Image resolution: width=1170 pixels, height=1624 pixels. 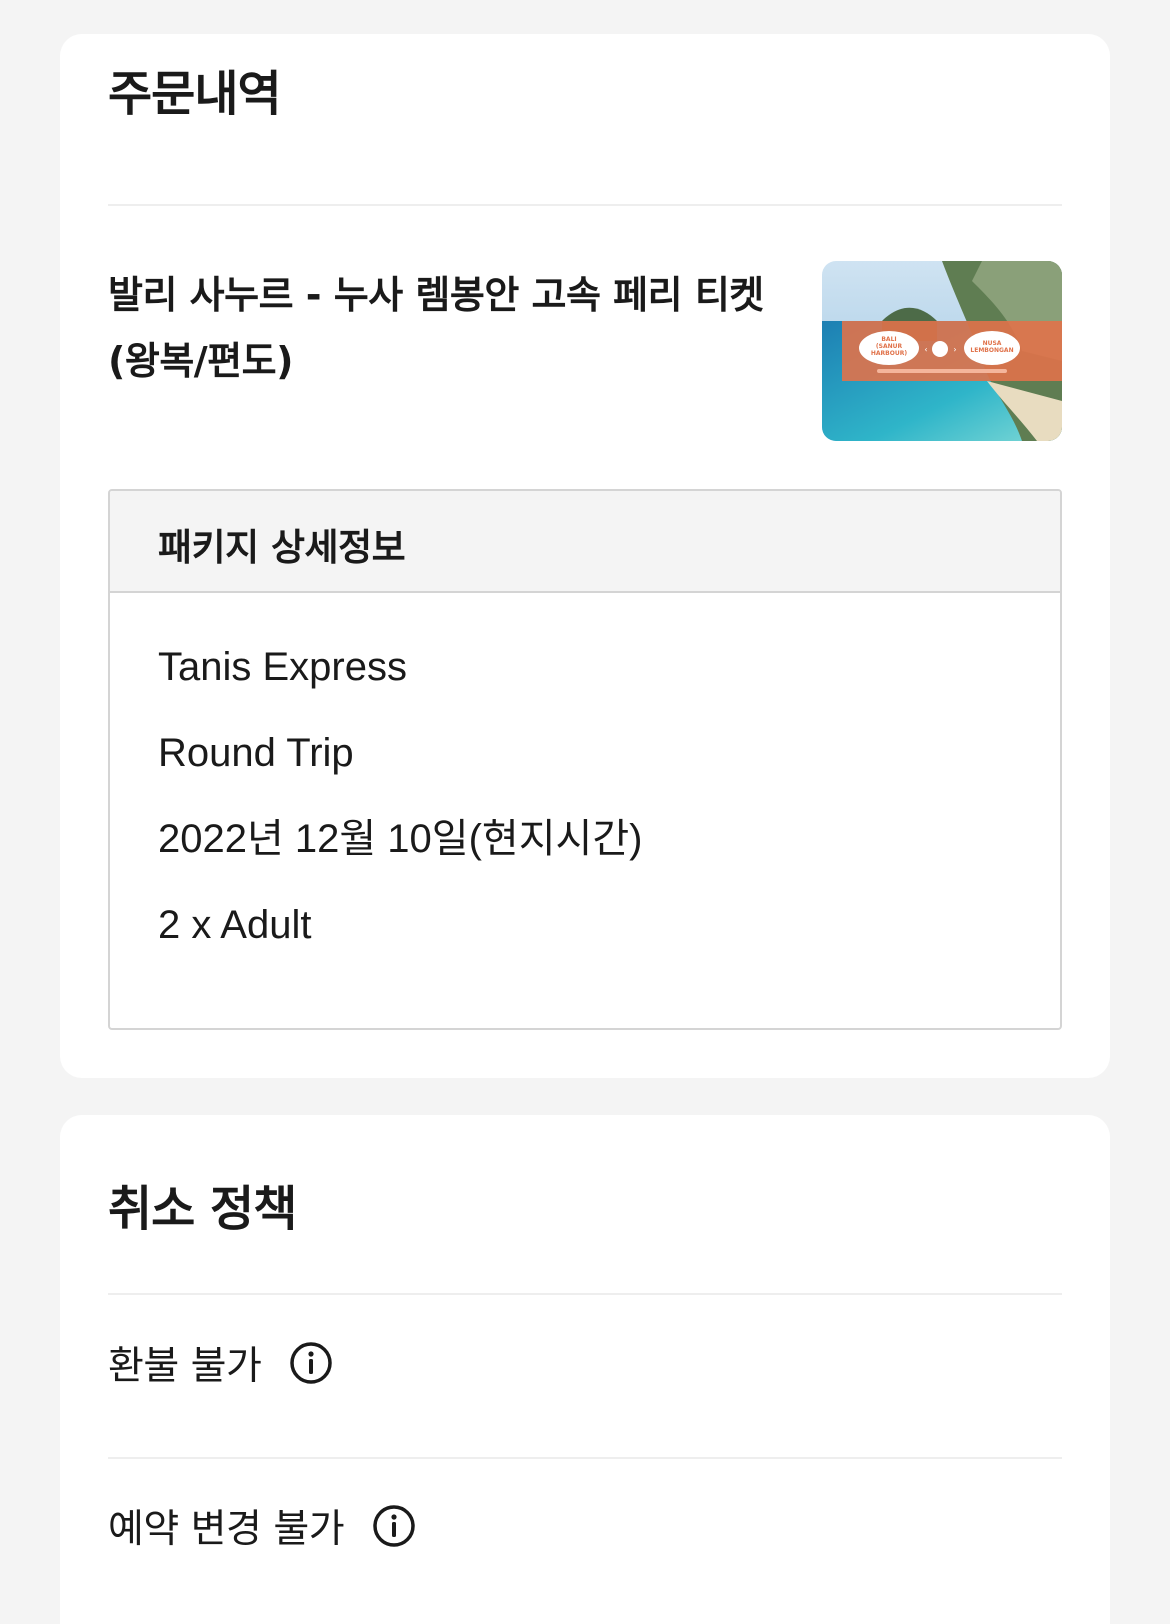 I want to click on svg-text: LEMBONGAN, so click(x=991, y=350).